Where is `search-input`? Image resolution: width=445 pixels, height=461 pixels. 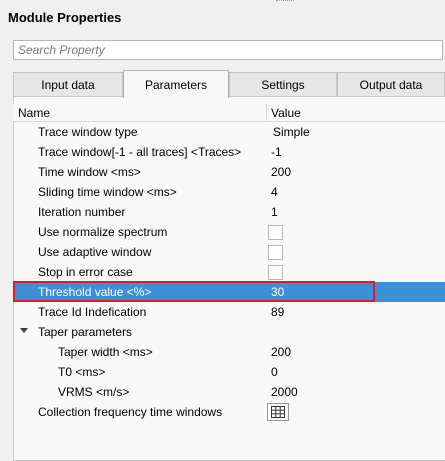 search-input is located at coordinates (228, 50).